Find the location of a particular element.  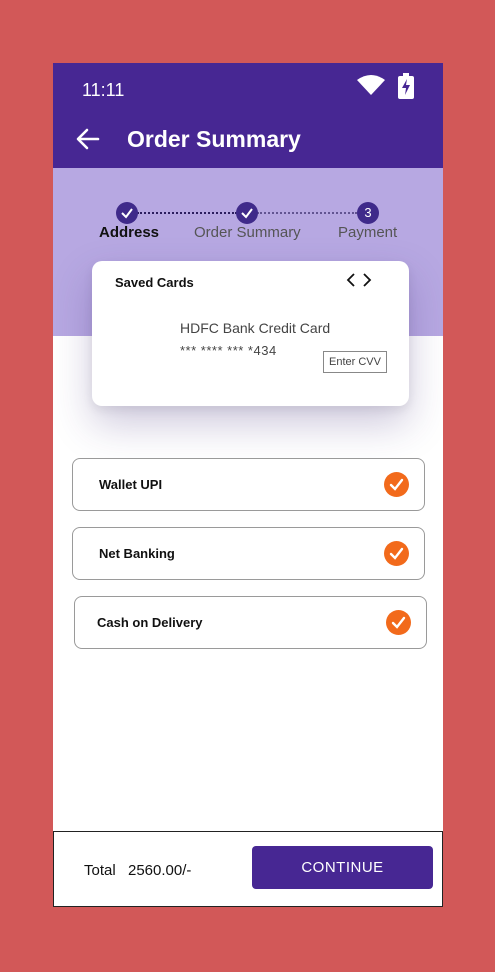

payment-option-cash-on-delivery: Cash on Delivery is located at coordinates (250, 622).